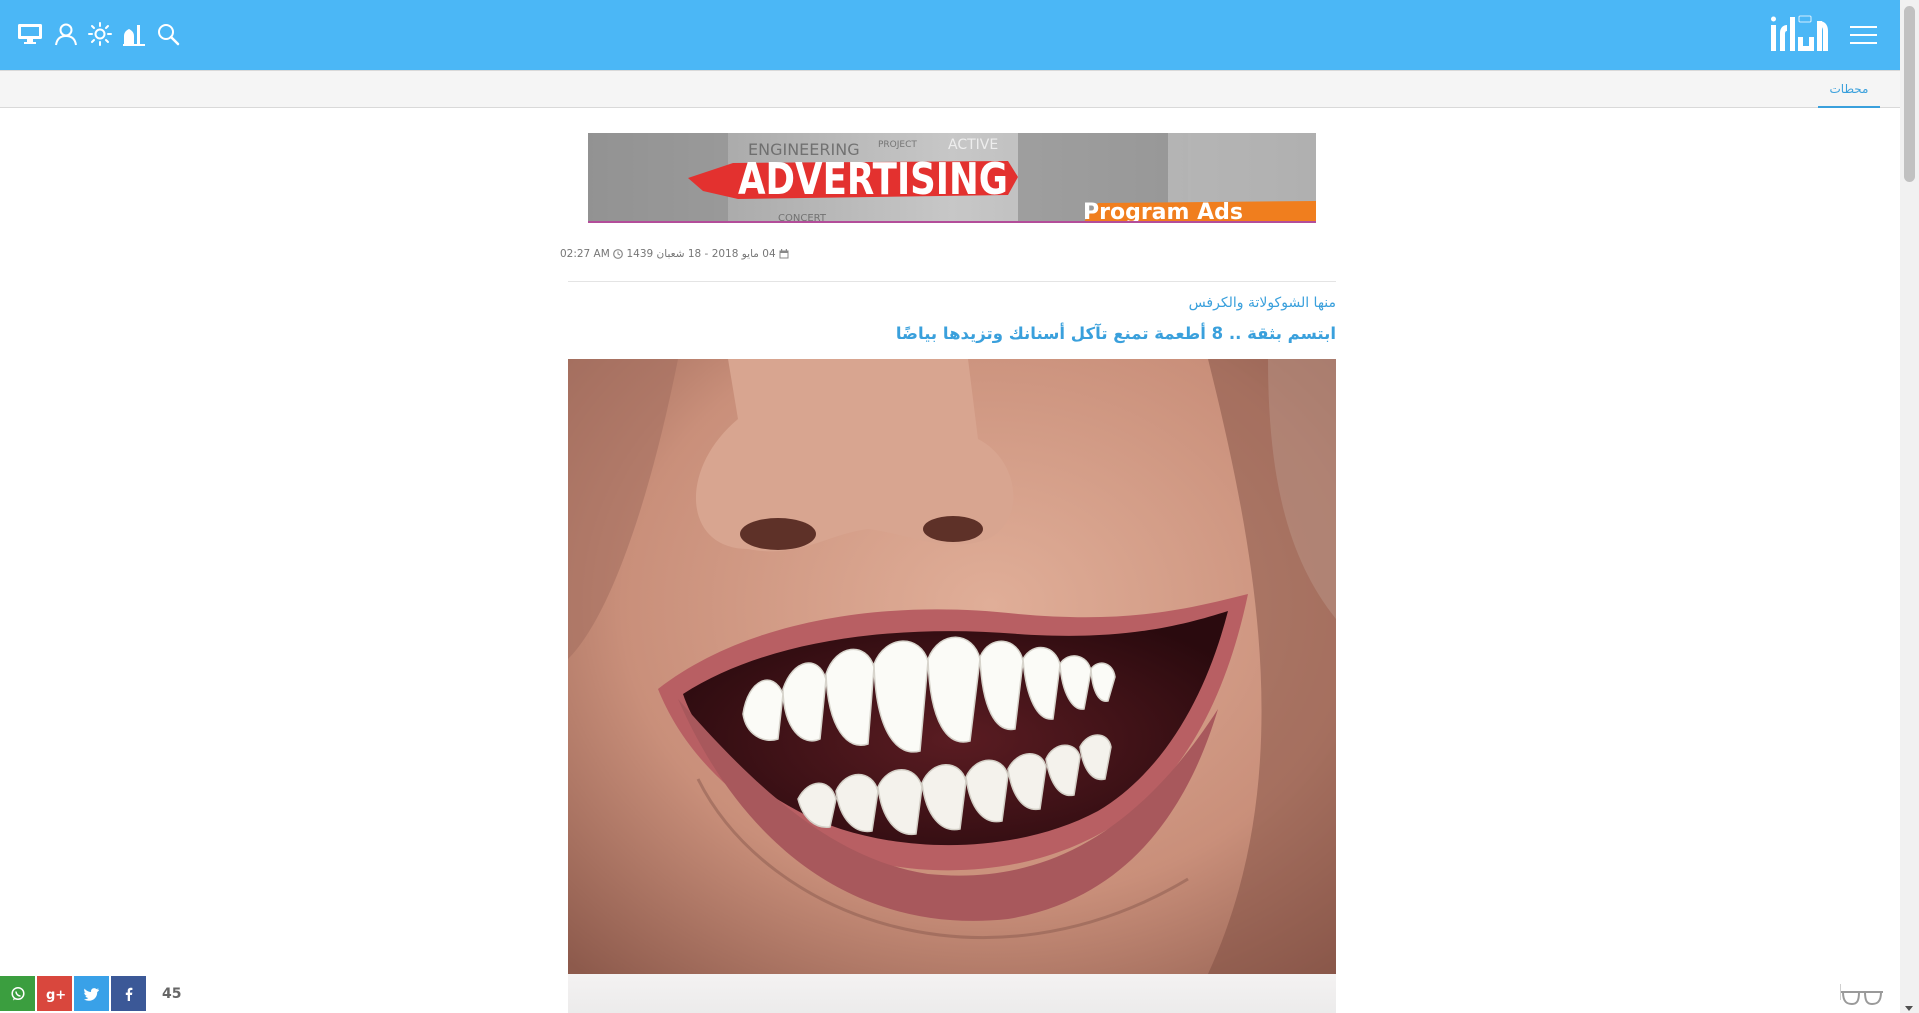  I want to click on article-meta: 04 مايو 2018 - 18 شعبان 1439 02:27 AM, so click(948, 254).